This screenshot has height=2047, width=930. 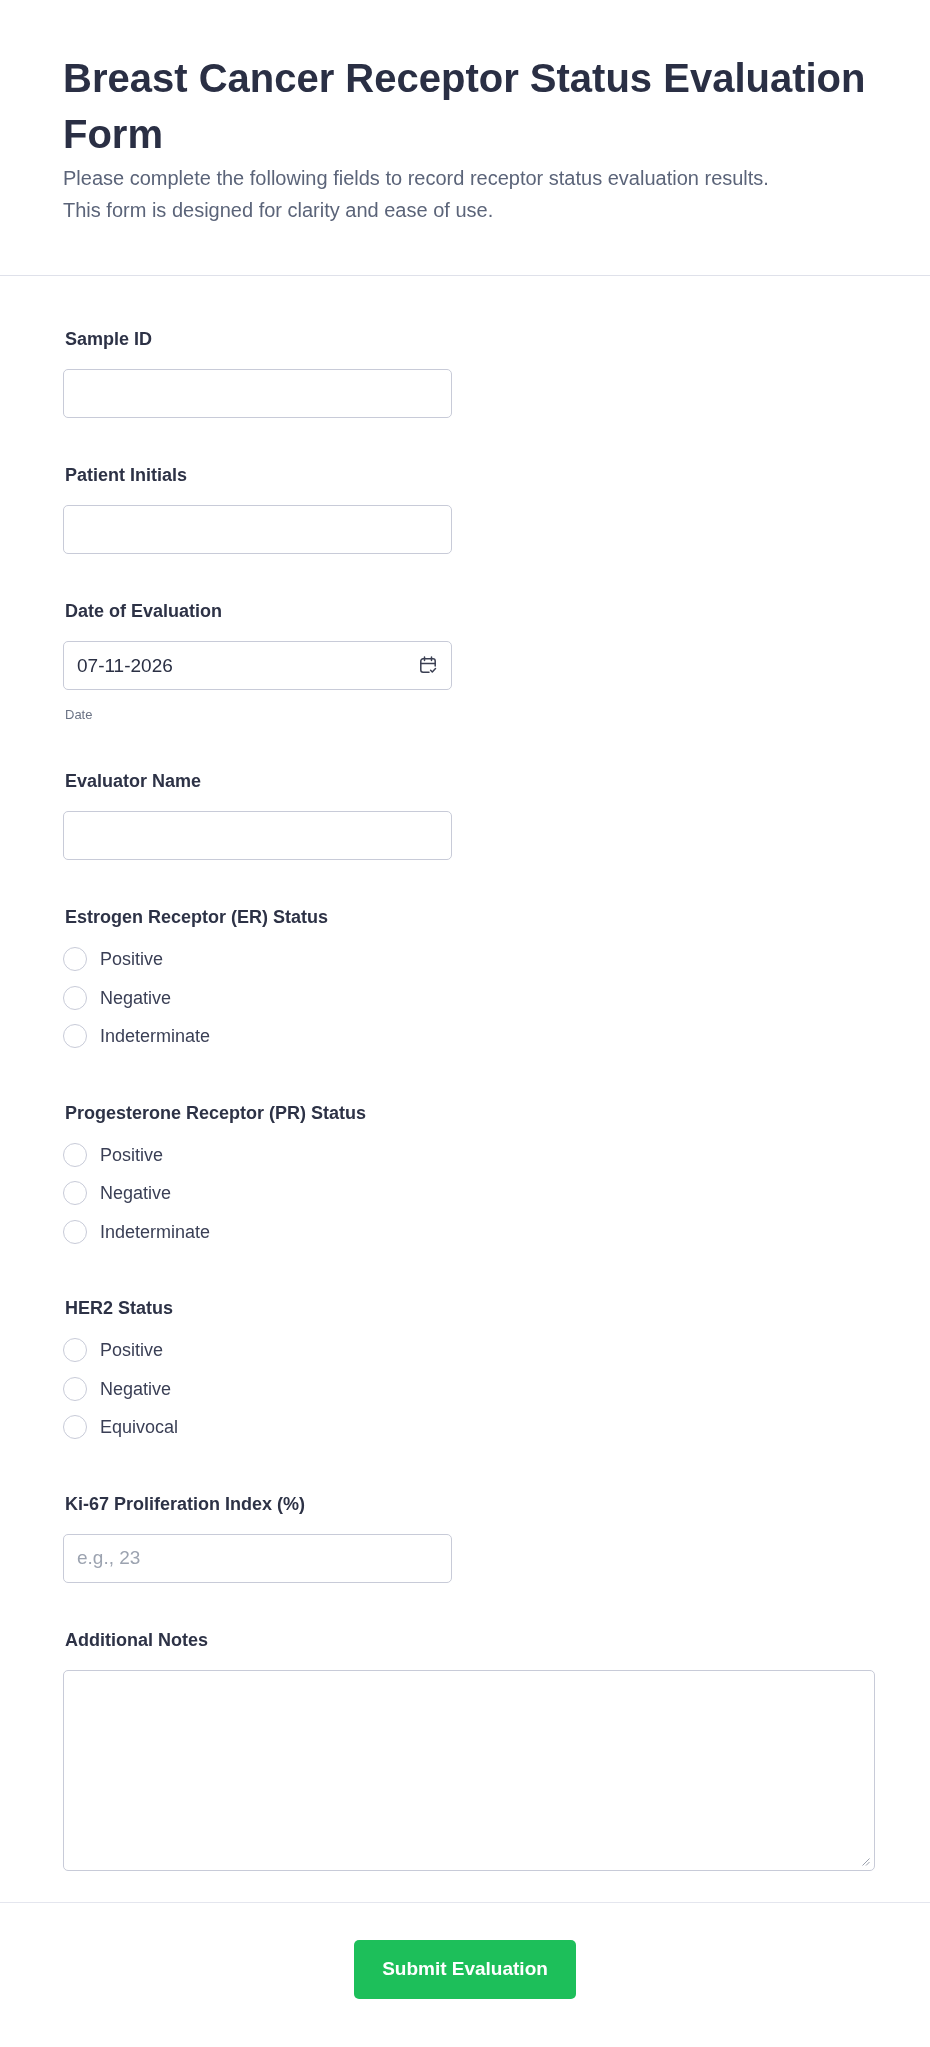 What do you see at coordinates (465, 106) in the screenshot?
I see `form-title: Breast Cancer Receptor Status Evaluation Form` at bounding box center [465, 106].